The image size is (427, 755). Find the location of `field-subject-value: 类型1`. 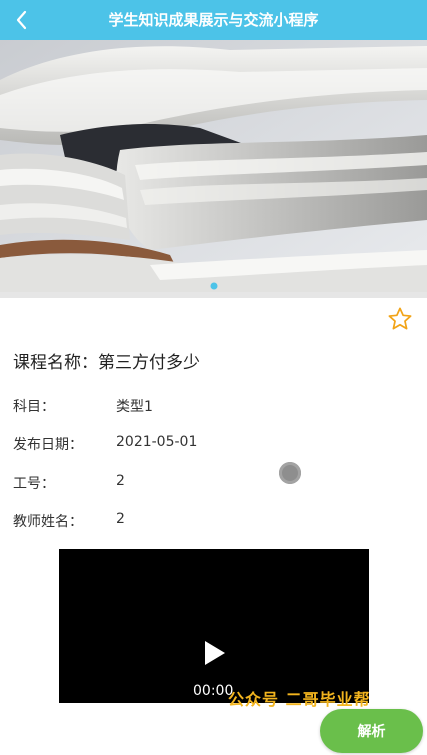

field-subject-value: 类型1 is located at coordinates (134, 407).